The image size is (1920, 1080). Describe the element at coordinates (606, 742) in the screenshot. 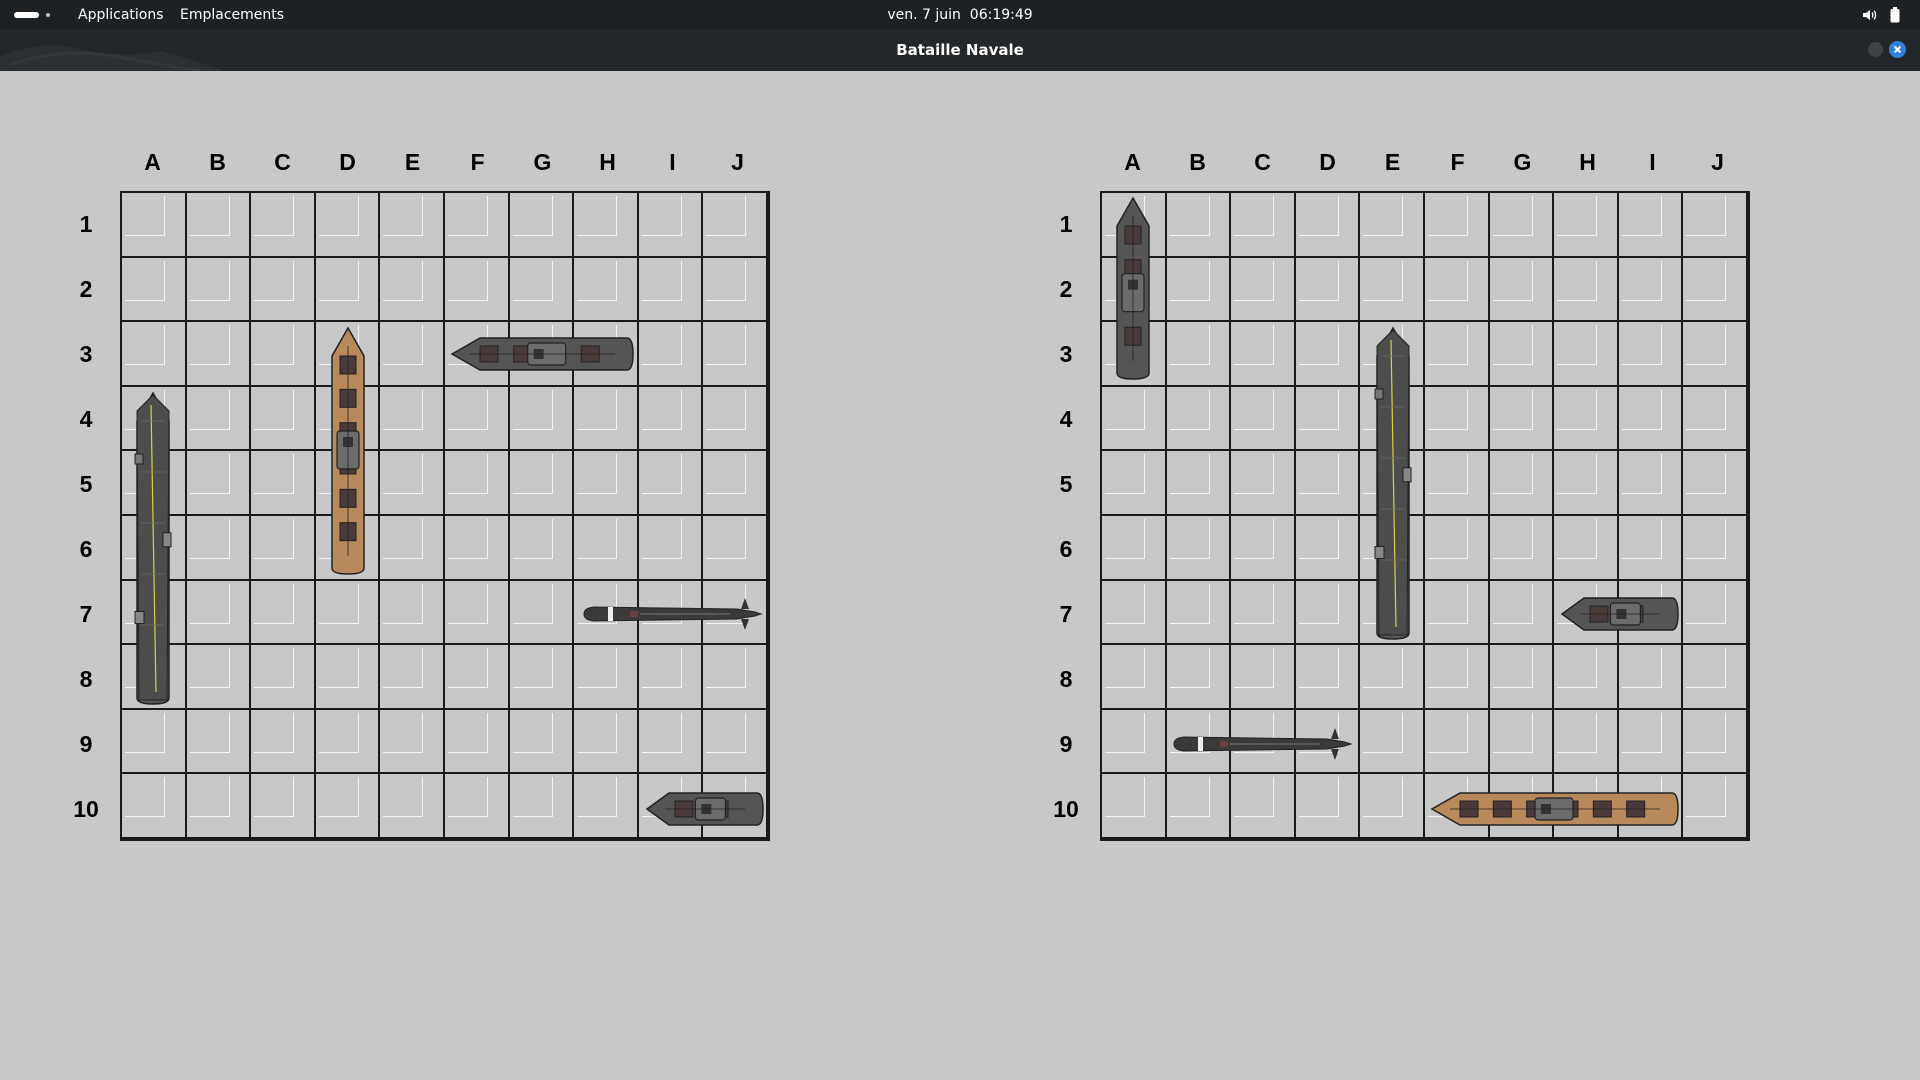

I see `grid-cell-H9` at that location.